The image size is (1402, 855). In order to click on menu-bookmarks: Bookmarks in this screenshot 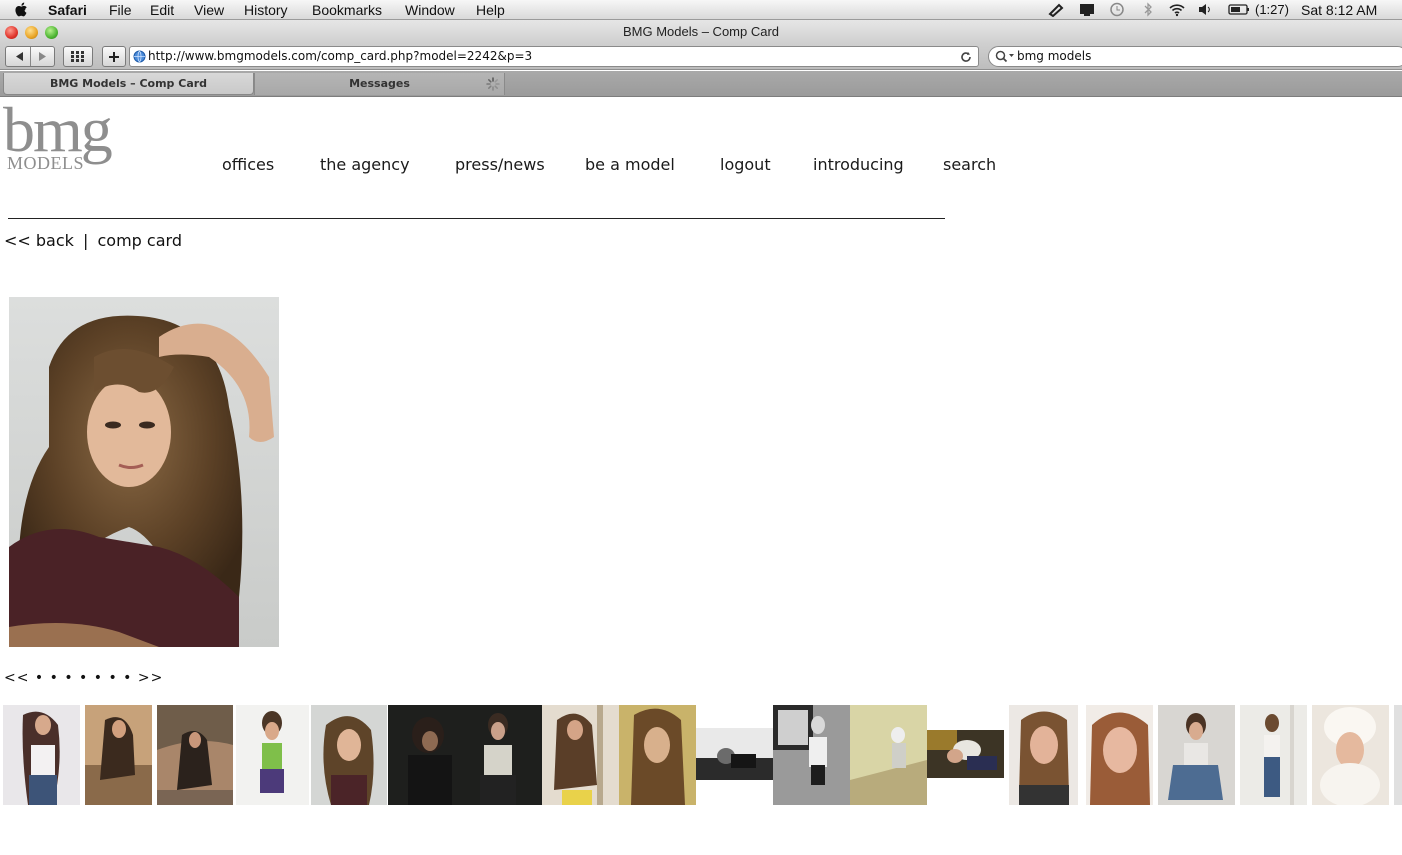, I will do `click(347, 10)`.